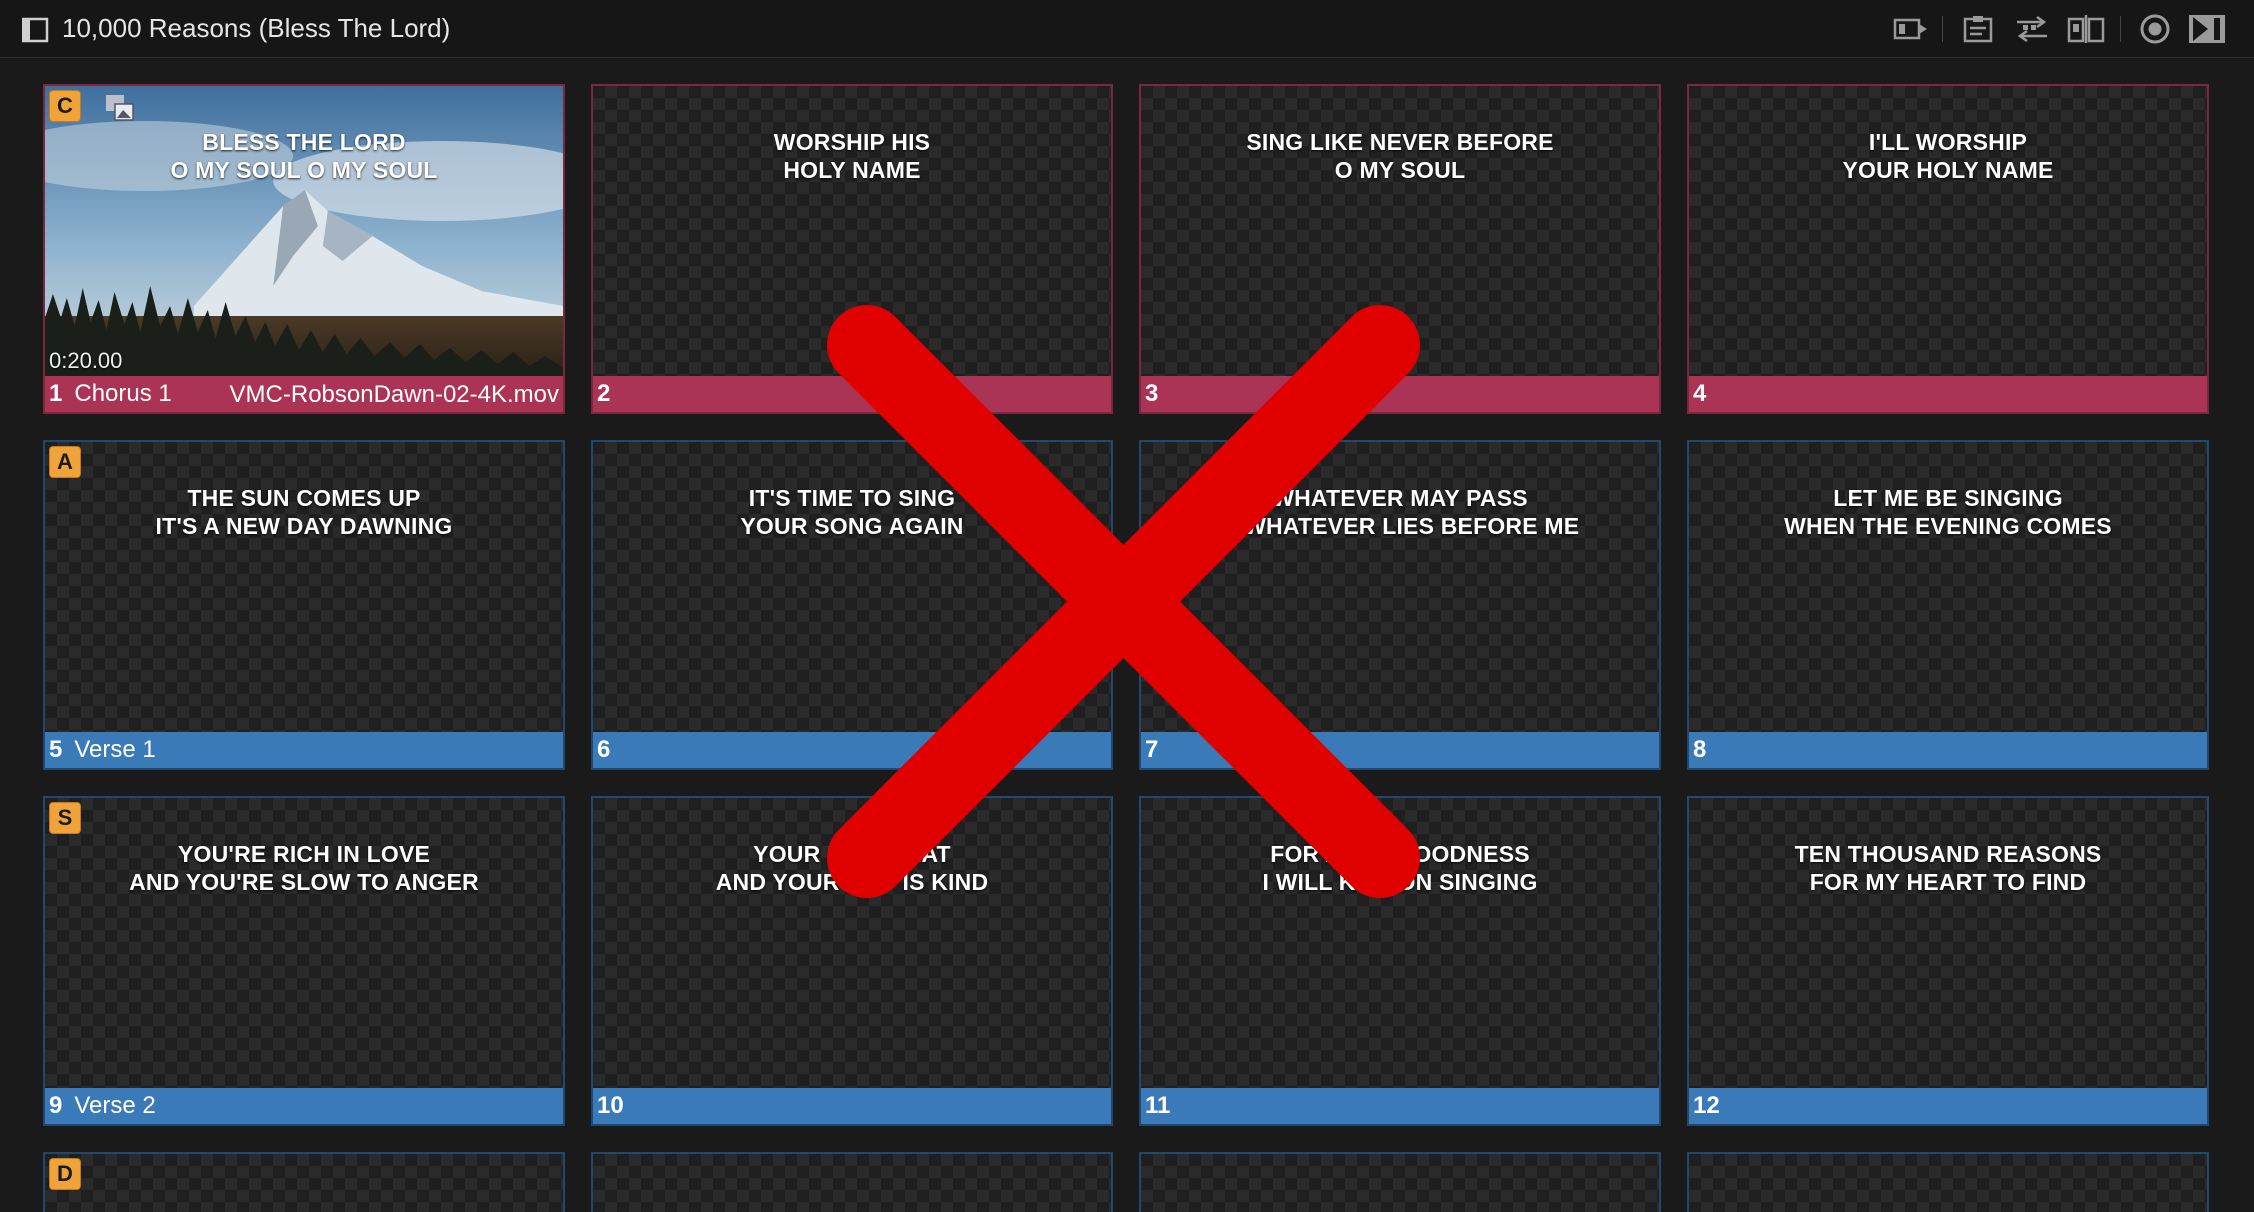  Describe the element at coordinates (852, 750) in the screenshot. I see `slide-label-bar: 6` at that location.